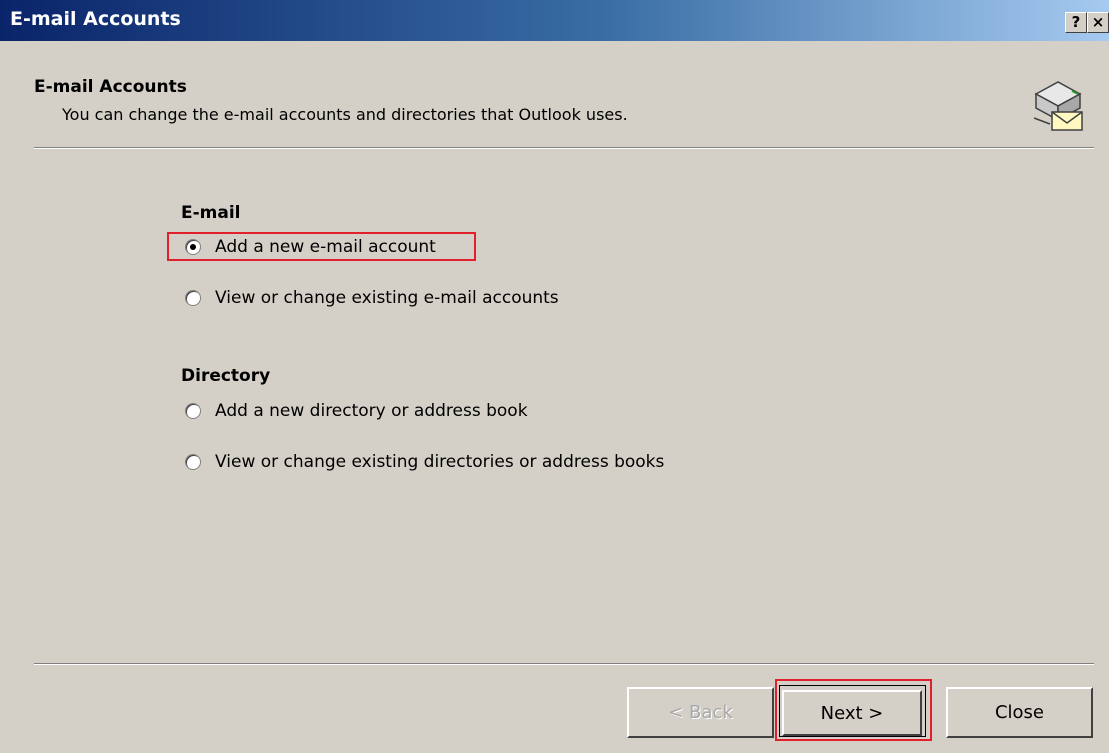  I want to click on radio-view-email-accounts: View or change existing e-mail accounts, so click(372, 298).